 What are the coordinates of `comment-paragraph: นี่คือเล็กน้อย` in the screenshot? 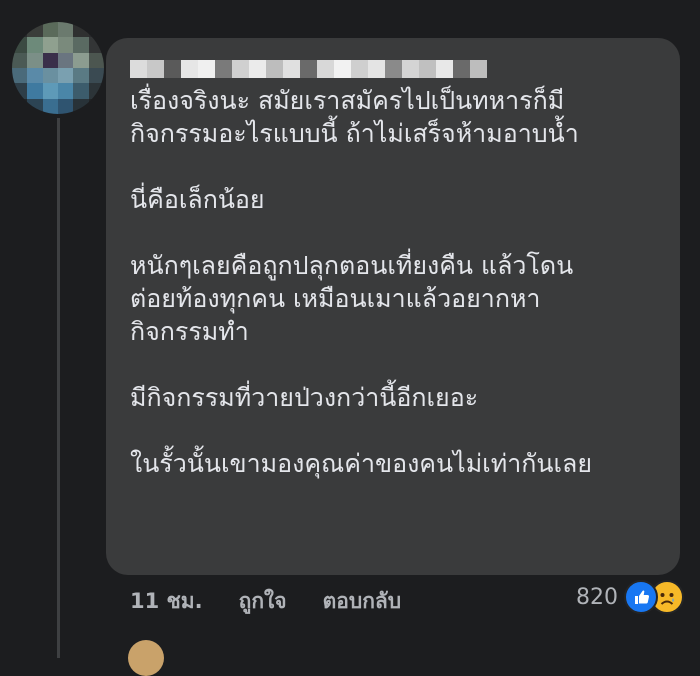 It's located at (197, 199).